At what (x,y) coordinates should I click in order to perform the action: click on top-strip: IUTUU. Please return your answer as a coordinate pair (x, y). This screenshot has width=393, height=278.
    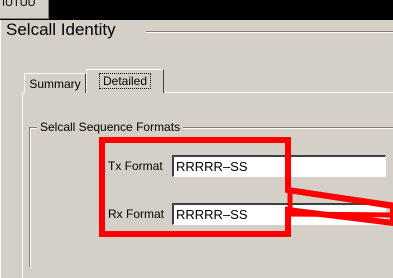
    Looking at the image, I should click on (196, 10).